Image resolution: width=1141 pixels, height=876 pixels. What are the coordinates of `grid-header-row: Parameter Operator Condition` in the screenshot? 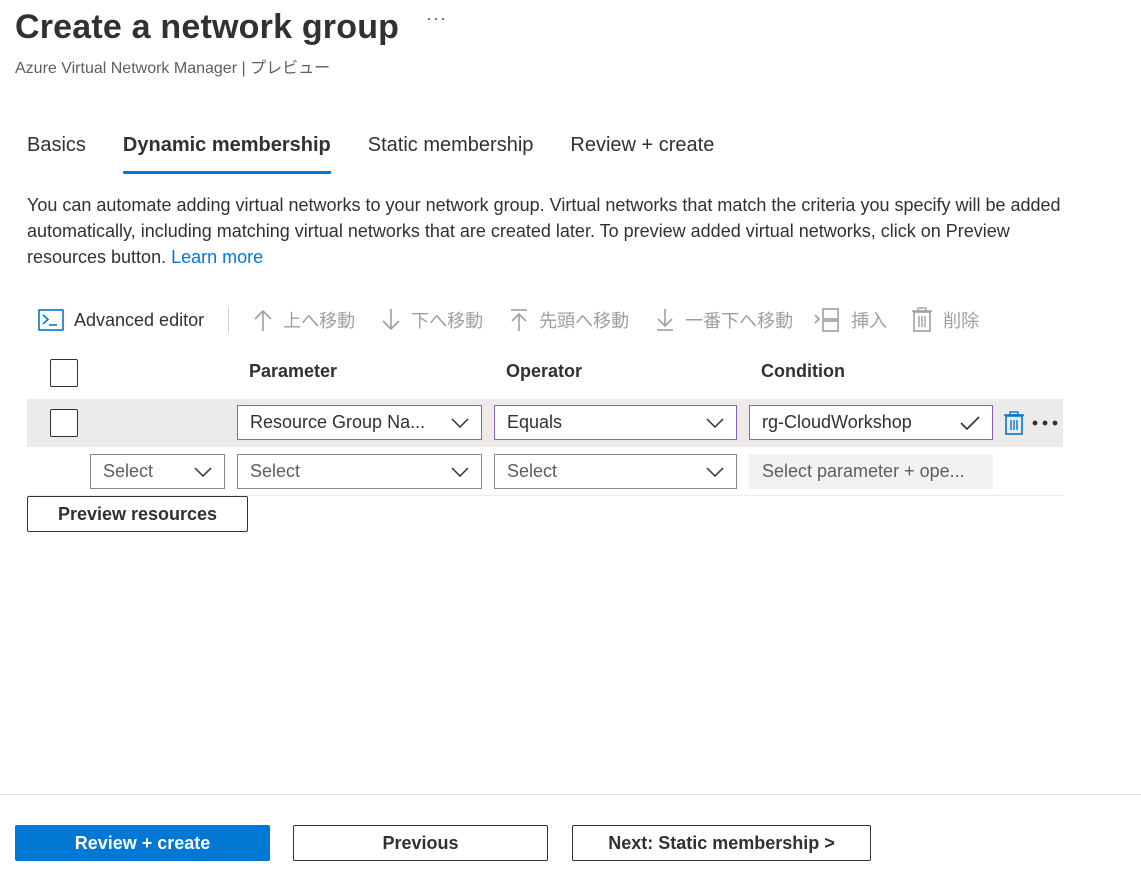 It's located at (545, 373).